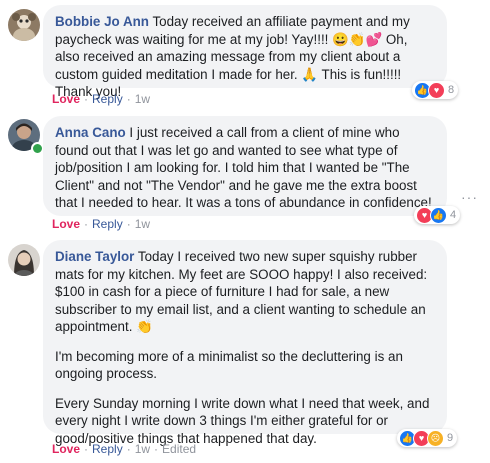 This screenshot has width=490, height=463. Describe the element at coordinates (450, 438) in the screenshot. I see `reaction-count: 9` at that location.